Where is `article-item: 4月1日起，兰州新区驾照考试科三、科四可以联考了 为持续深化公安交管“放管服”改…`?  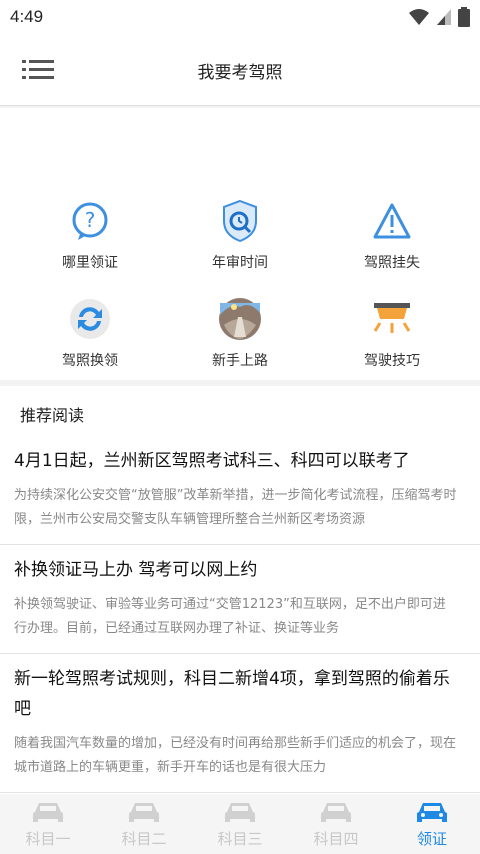
article-item: 4月1日起，兰州新区驾照考试科三、科四可以联考了 为持续深化公安交管“放管服”改… is located at coordinates (240, 490).